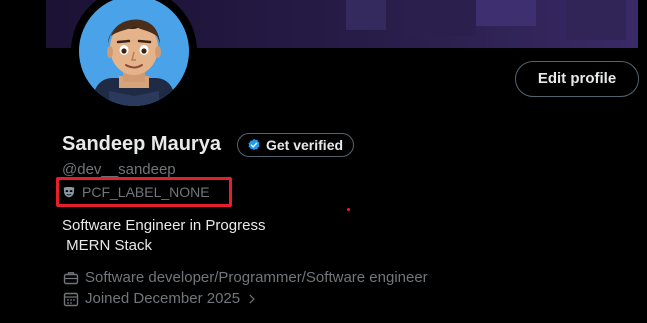 The image size is (647, 323). Describe the element at coordinates (134, 53) in the screenshot. I see `avatar-image` at that location.